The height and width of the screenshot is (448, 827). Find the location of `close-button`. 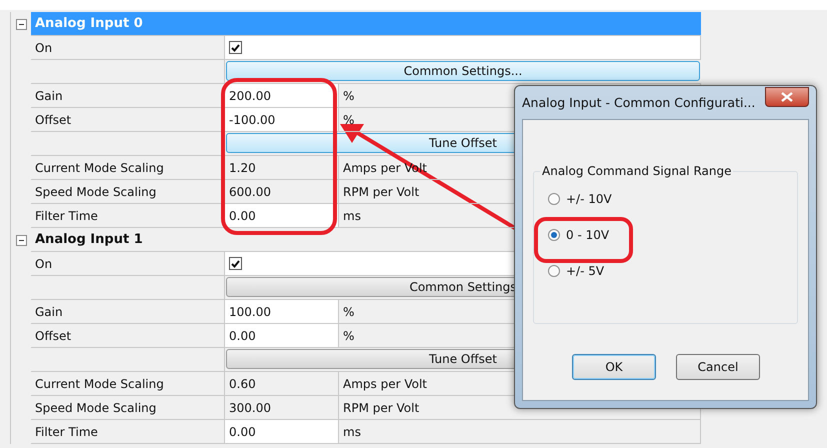

close-button is located at coordinates (787, 96).